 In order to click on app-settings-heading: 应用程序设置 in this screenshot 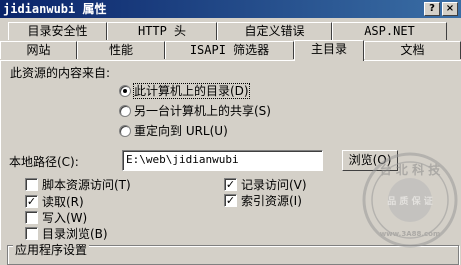, I will do `click(51, 250)`.